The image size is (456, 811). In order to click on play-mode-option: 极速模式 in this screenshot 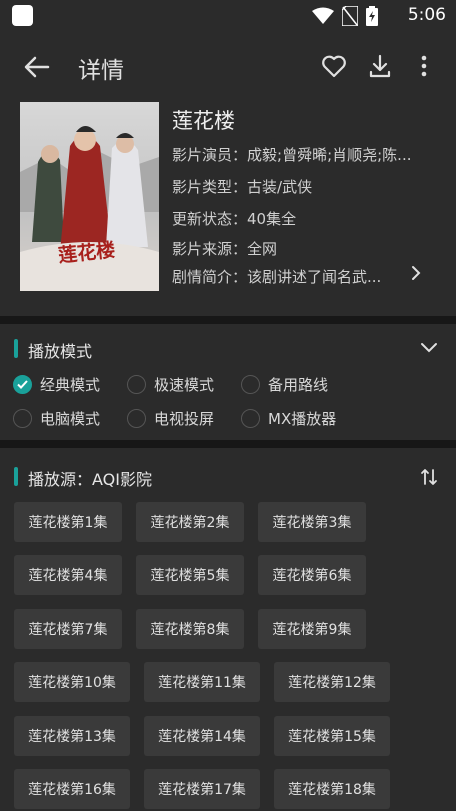, I will do `click(170, 384)`.